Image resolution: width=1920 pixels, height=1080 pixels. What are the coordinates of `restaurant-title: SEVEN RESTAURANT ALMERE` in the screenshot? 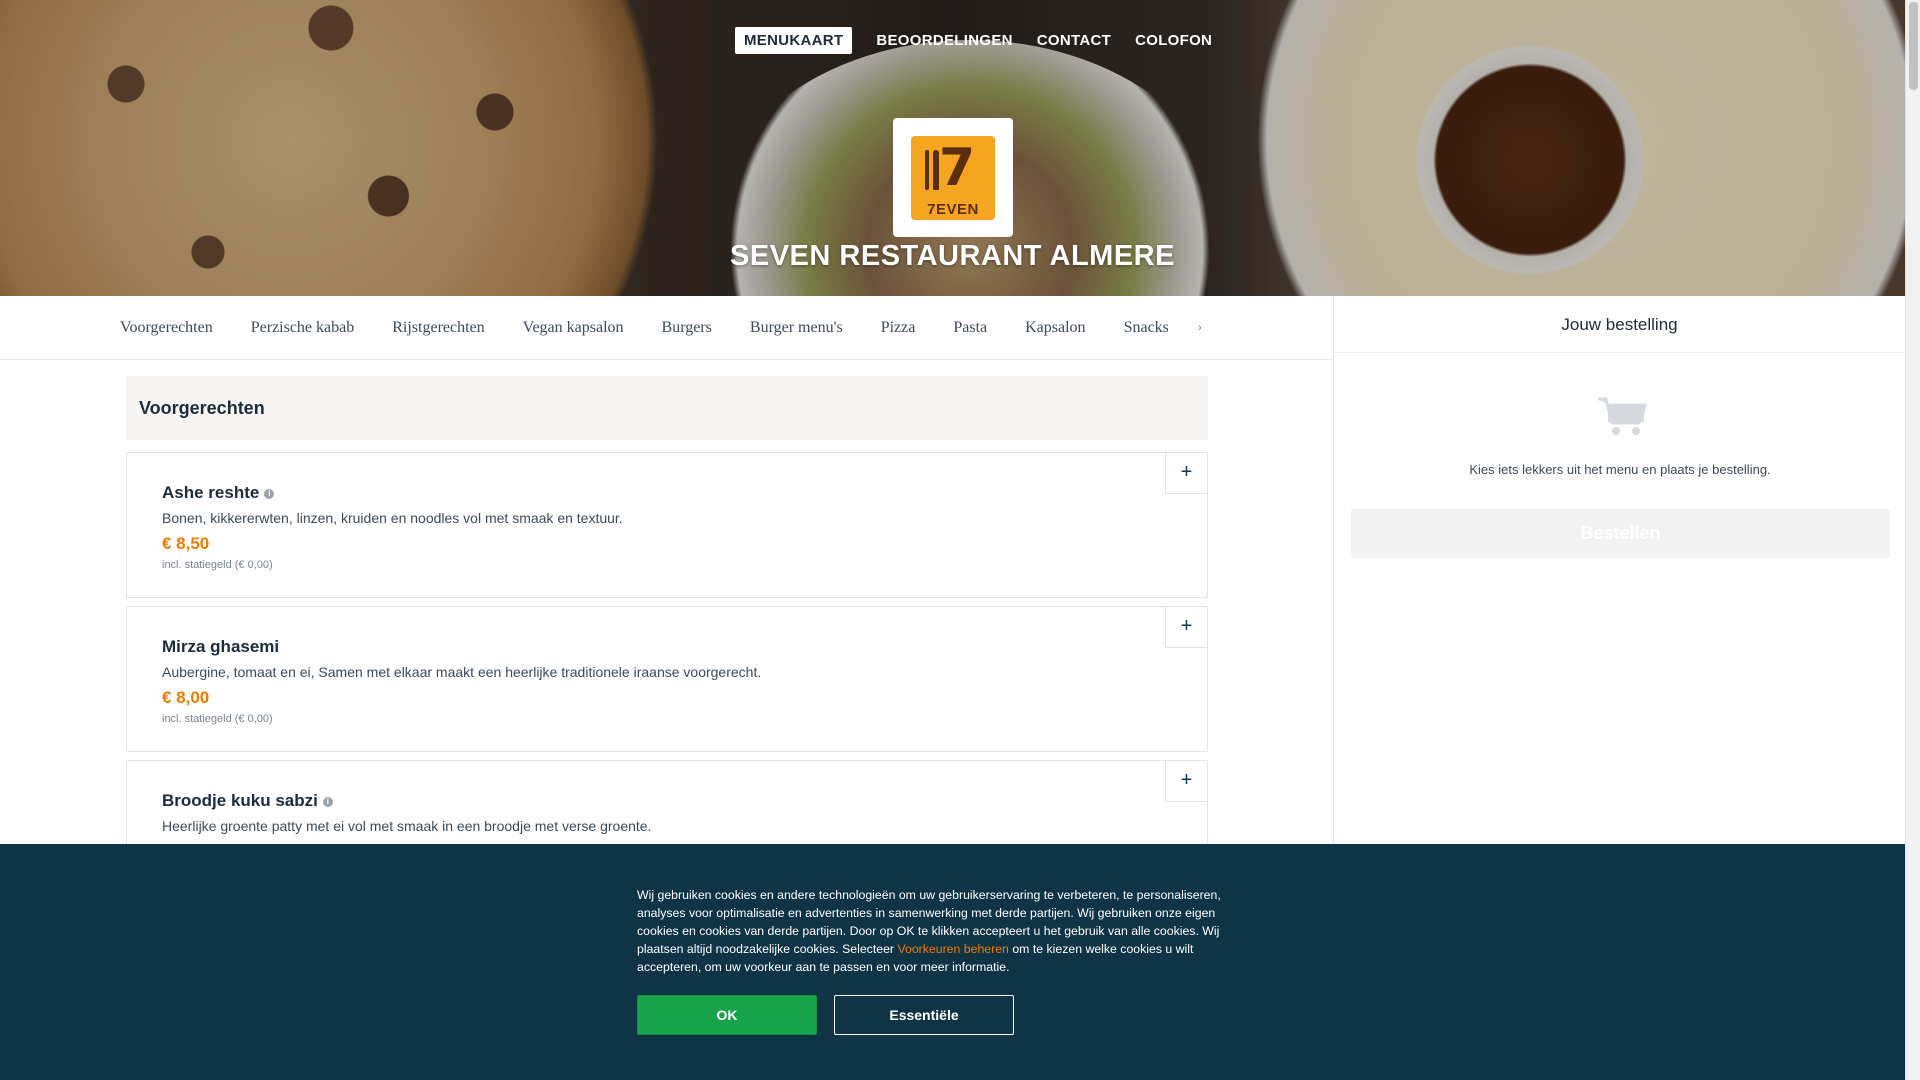 It's located at (952, 256).